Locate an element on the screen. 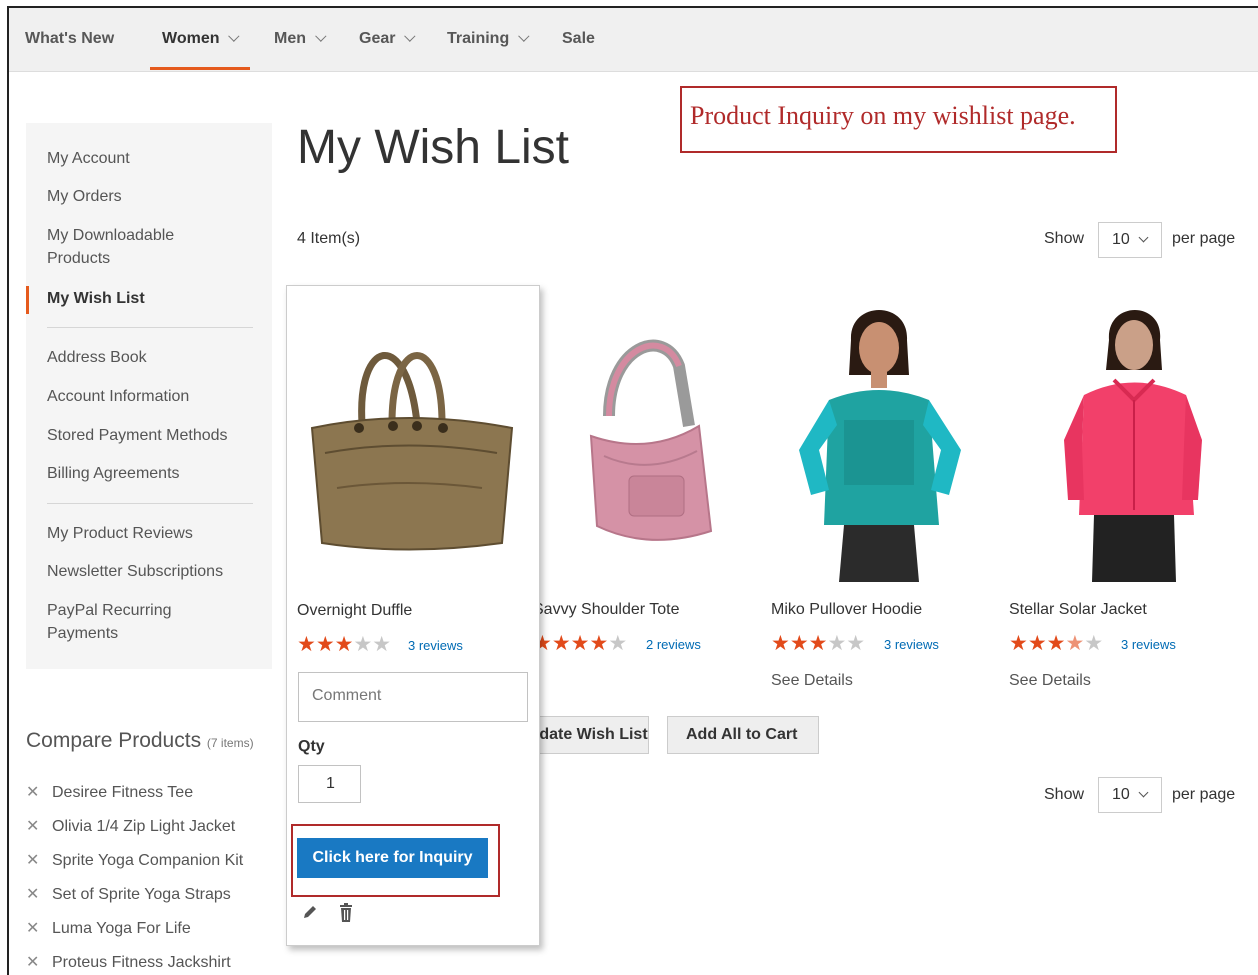 Image resolution: width=1258 pixels, height=975 pixels. sidebar-item-my-wish-list: My Wish List is located at coordinates (96, 298).